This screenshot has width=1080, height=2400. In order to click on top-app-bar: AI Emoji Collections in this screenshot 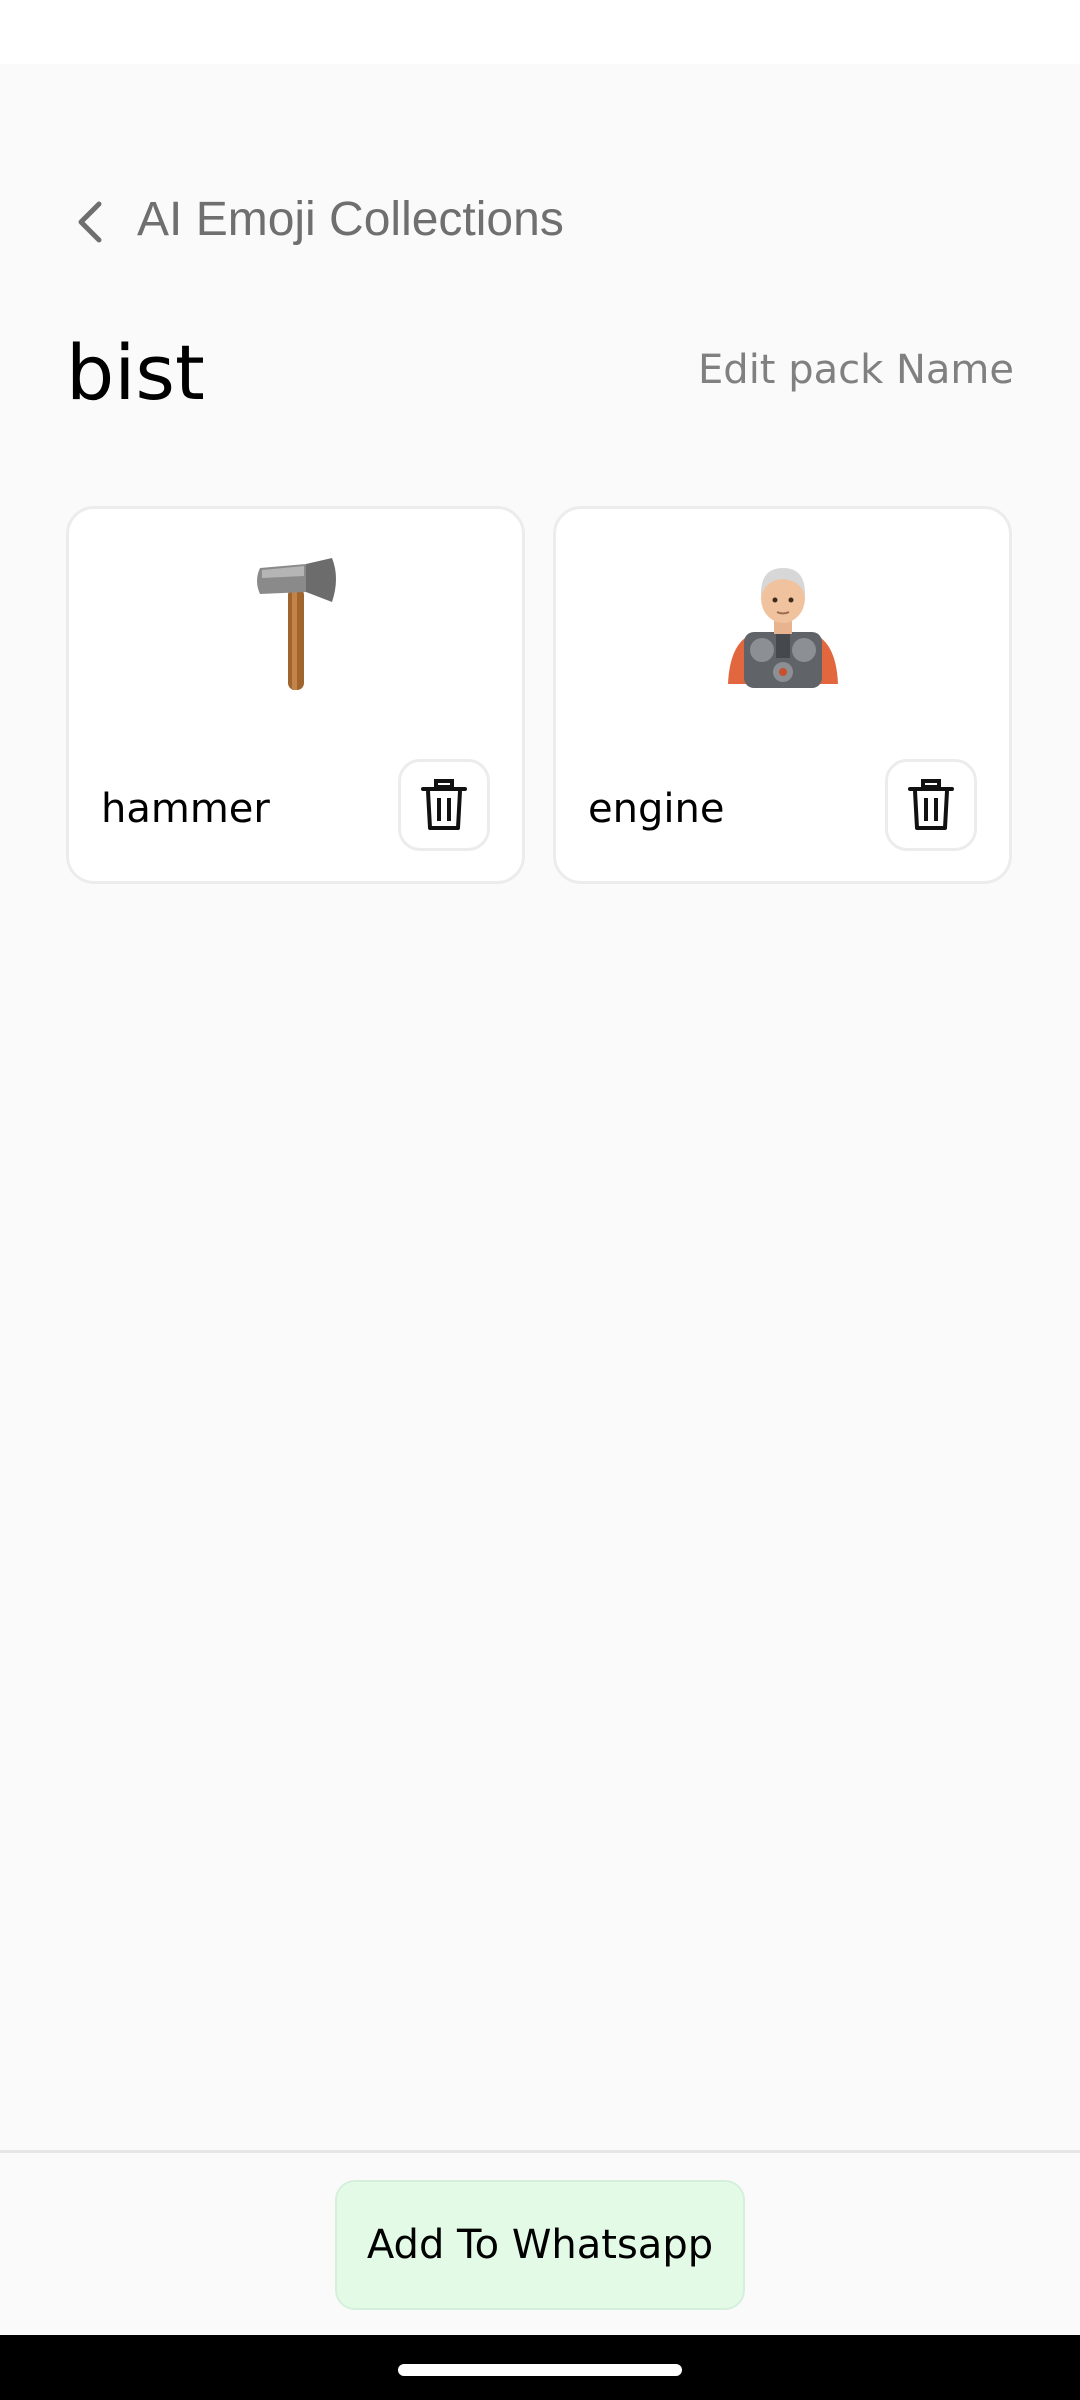, I will do `click(540, 220)`.